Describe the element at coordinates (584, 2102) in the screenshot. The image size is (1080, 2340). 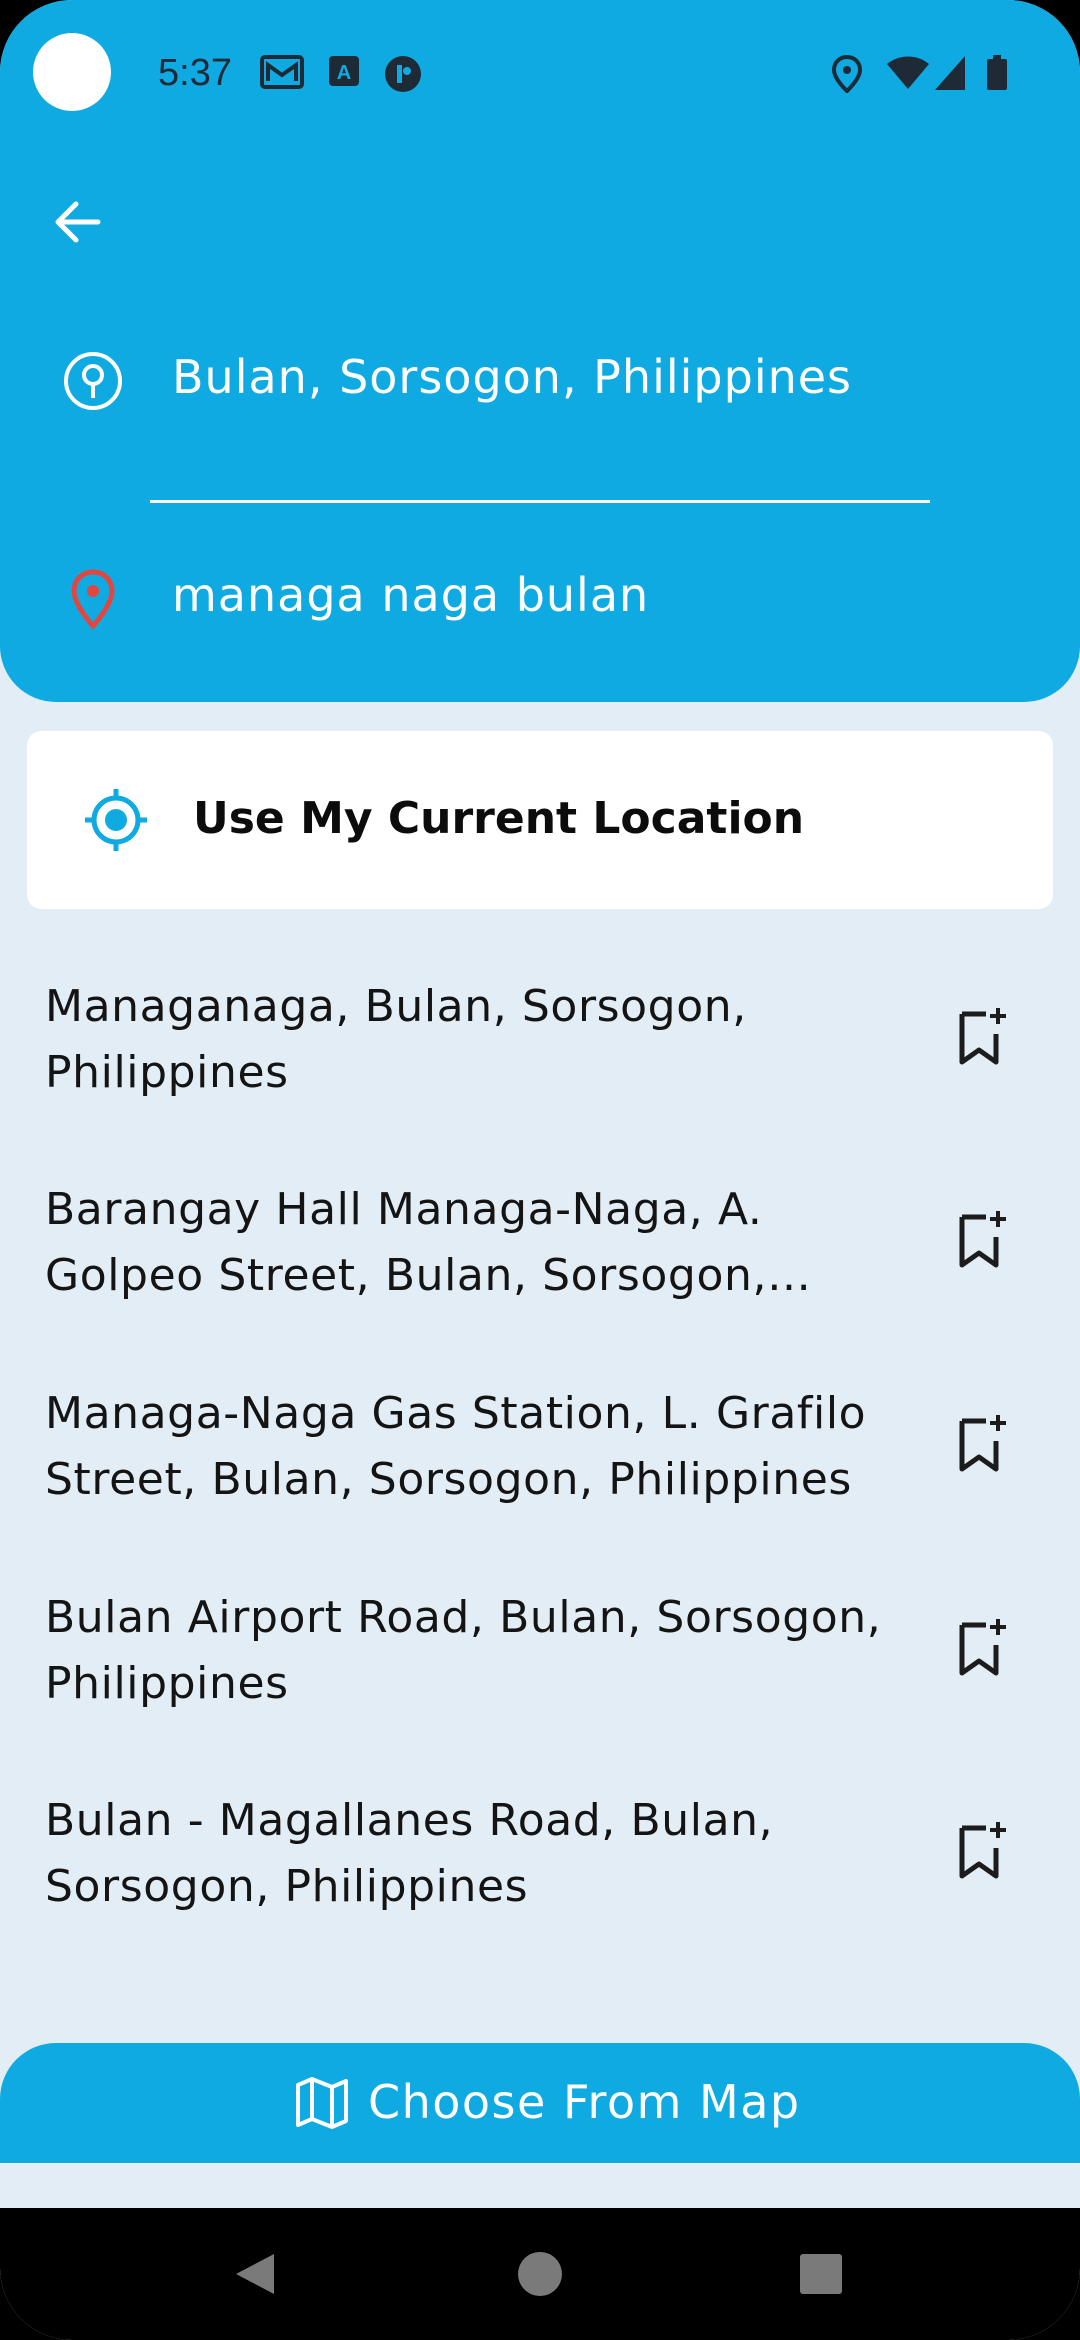
I see `choose-from-map-label: Choose From Map` at that location.